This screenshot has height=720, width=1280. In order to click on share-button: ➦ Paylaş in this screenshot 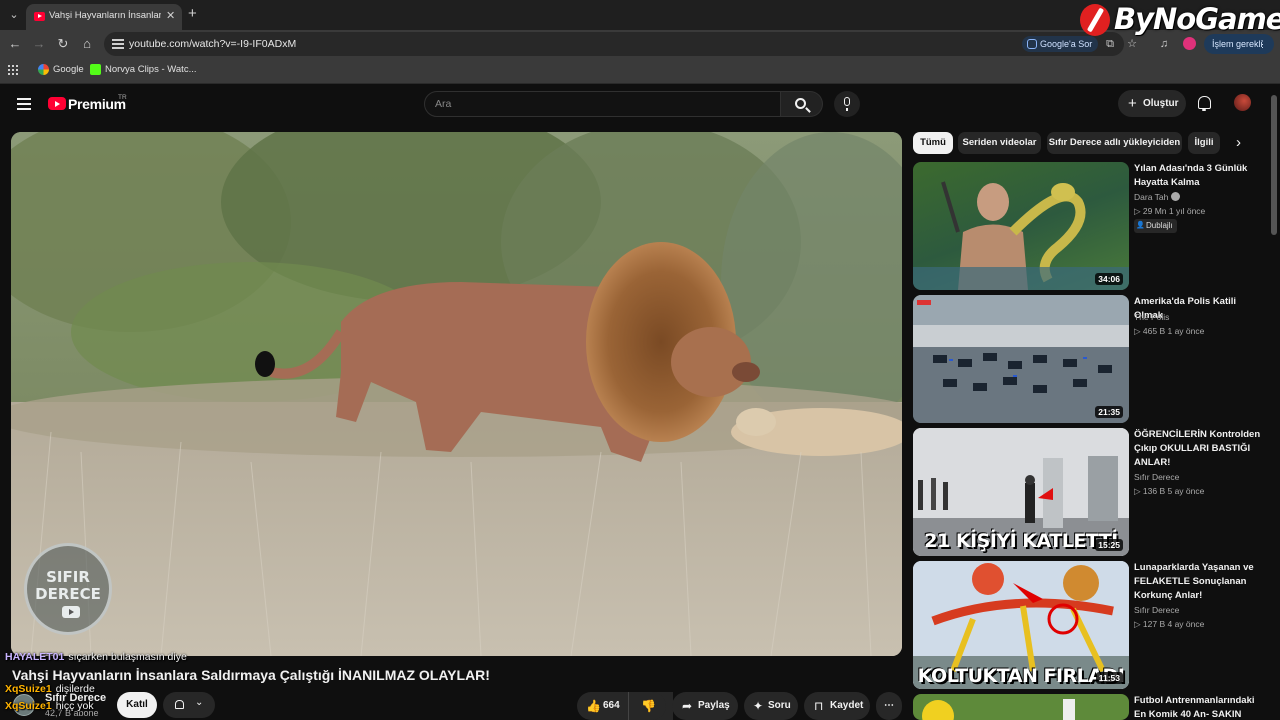, I will do `click(705, 706)`.